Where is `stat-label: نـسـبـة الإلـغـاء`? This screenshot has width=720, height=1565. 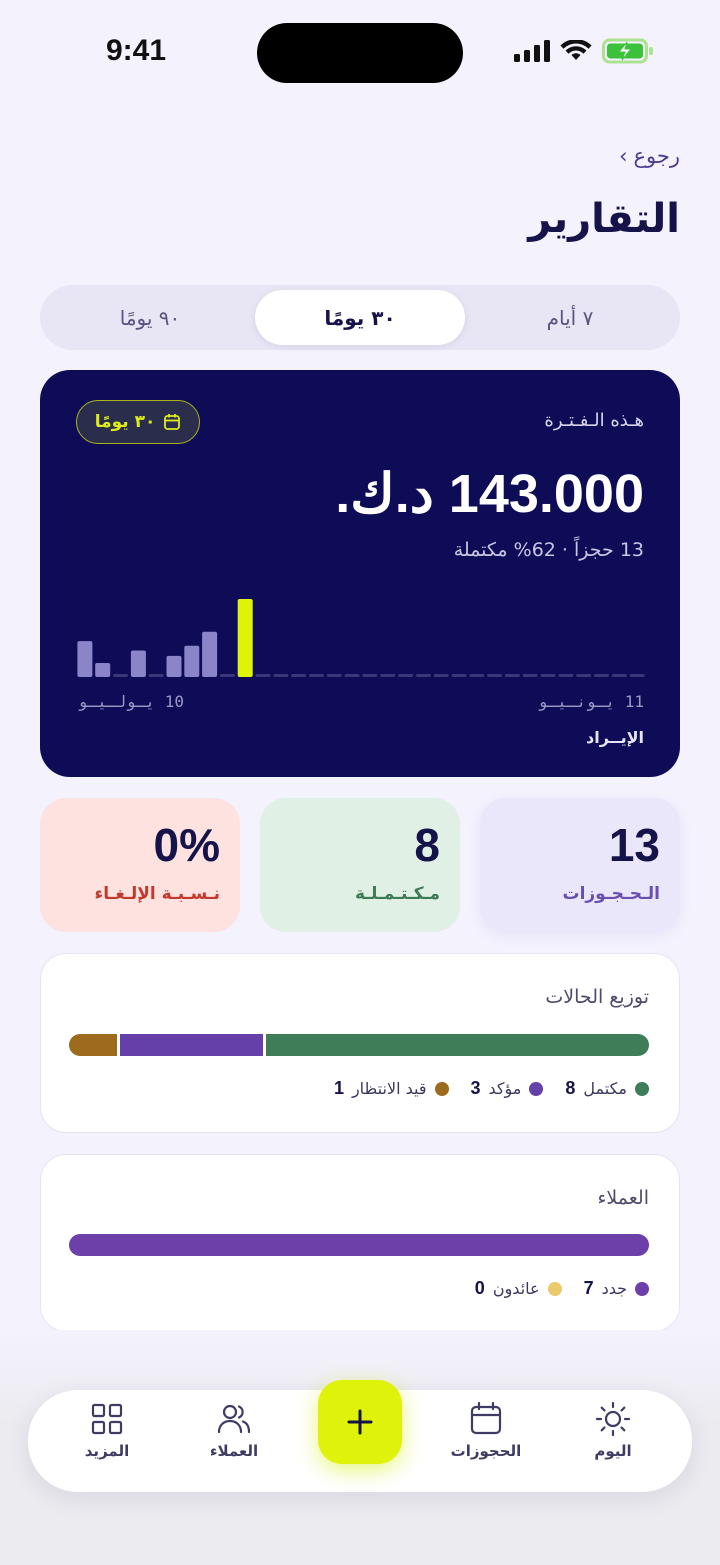 stat-label: نـسـبـة الإلـغـاء is located at coordinates (157, 894).